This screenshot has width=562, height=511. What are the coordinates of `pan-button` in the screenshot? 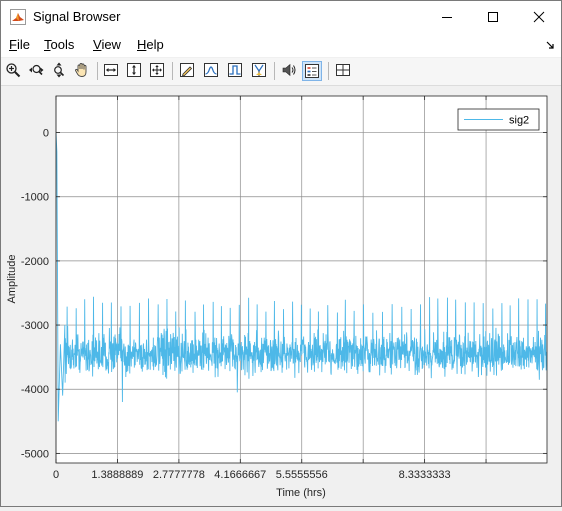 It's located at (83, 71).